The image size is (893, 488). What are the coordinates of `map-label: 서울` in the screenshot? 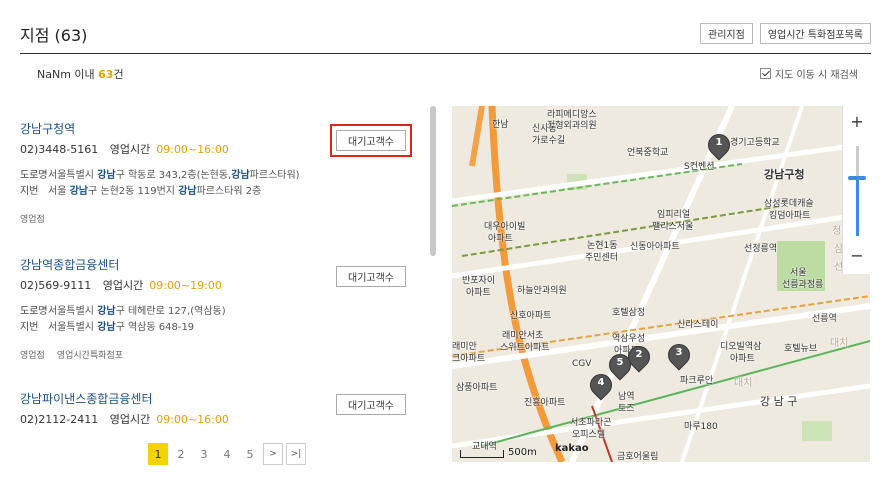 It's located at (798, 273).